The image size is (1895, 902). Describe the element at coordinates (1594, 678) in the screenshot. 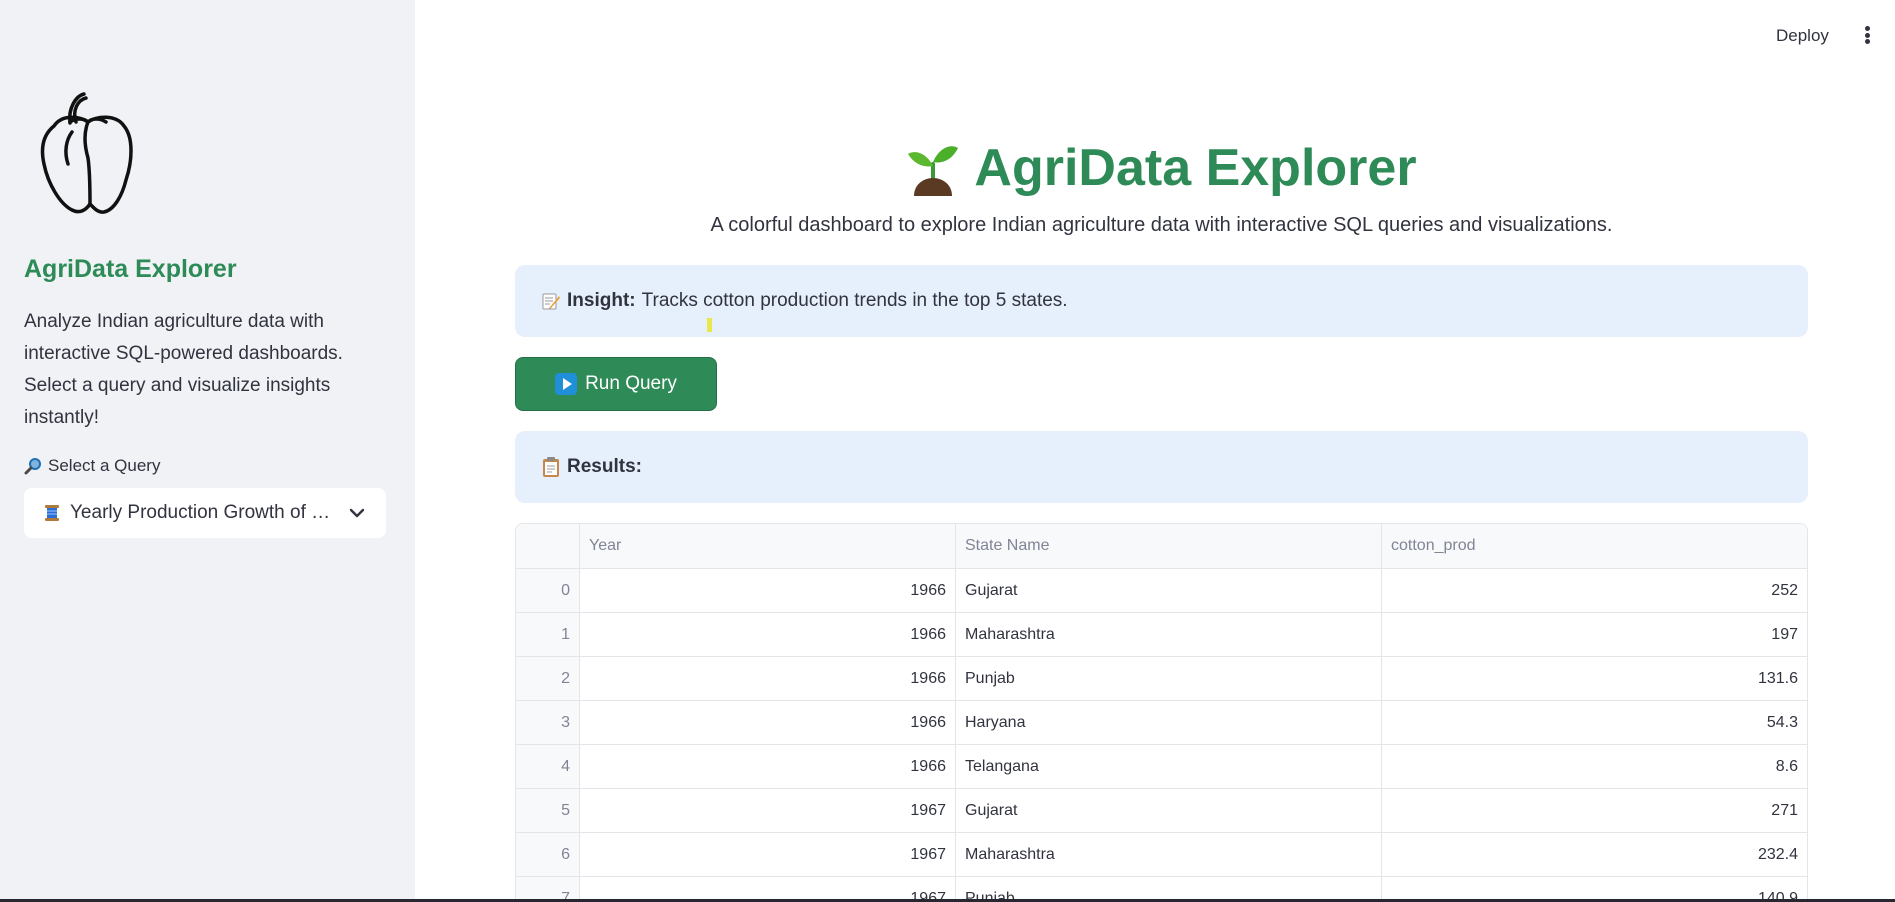

I see `cell-cotton-prod: 131.6` at that location.